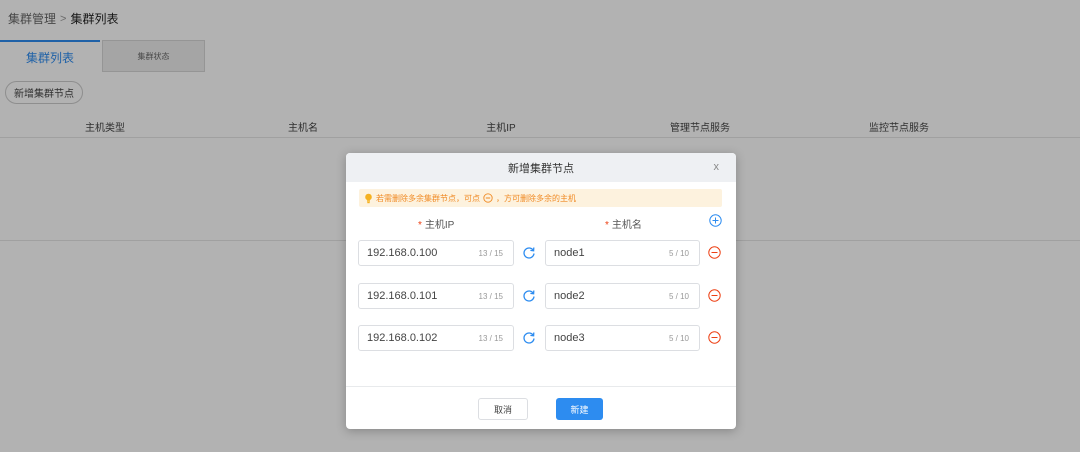  What do you see at coordinates (717, 167) in the screenshot?
I see `close-icon: x` at bounding box center [717, 167].